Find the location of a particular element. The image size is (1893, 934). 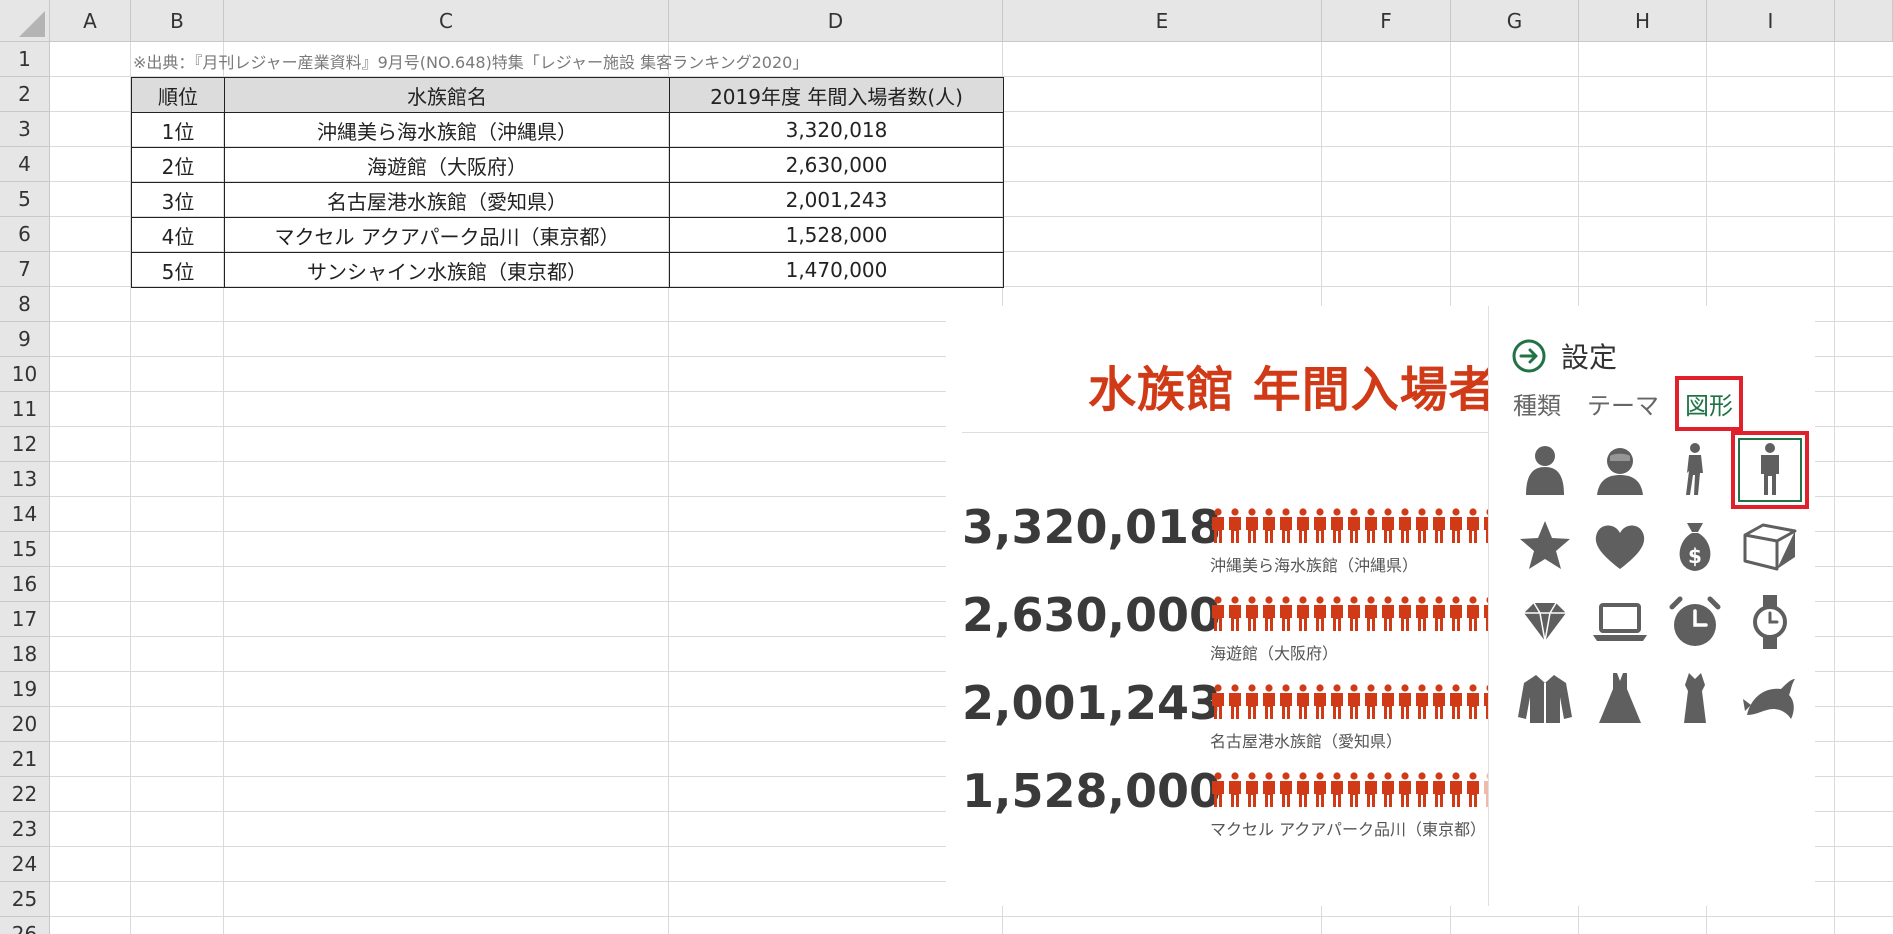

column-header-a: A is located at coordinates (90, 21).